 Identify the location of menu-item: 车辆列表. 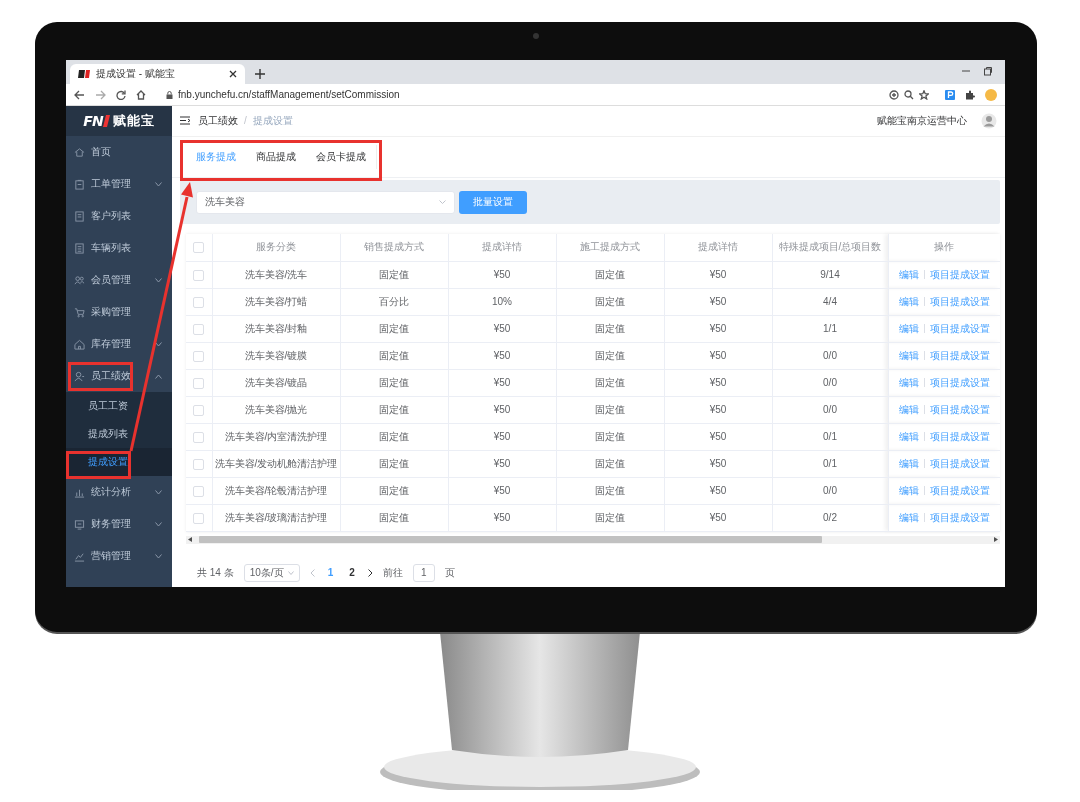
(119, 248).